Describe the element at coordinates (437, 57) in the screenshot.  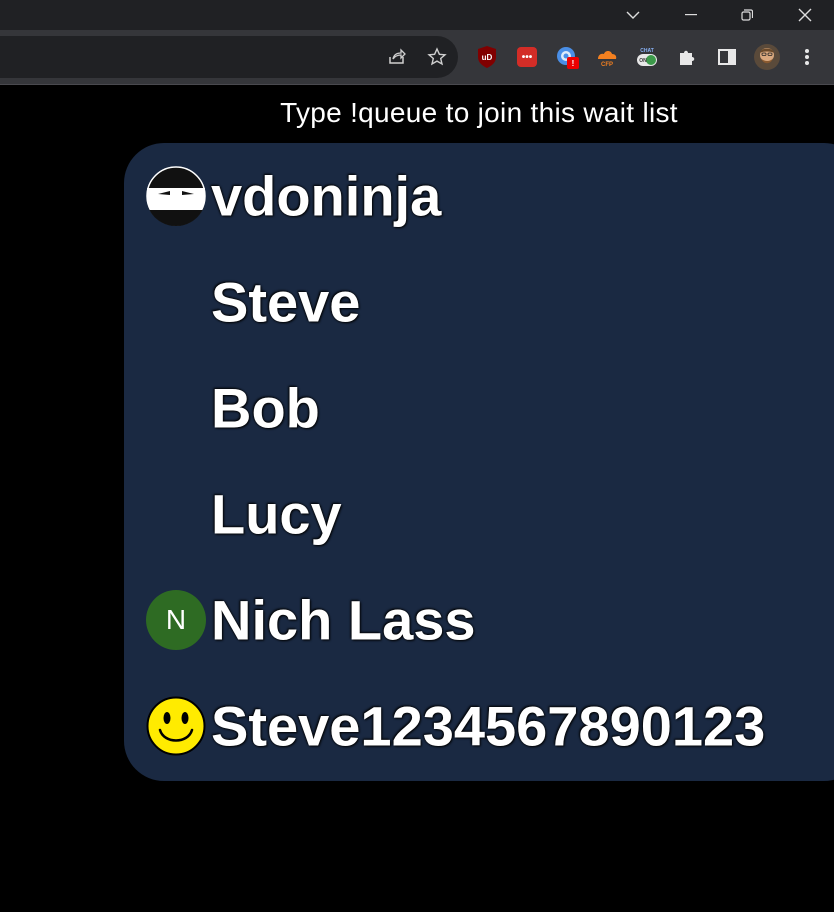
I see `bookmark-star-icon` at that location.